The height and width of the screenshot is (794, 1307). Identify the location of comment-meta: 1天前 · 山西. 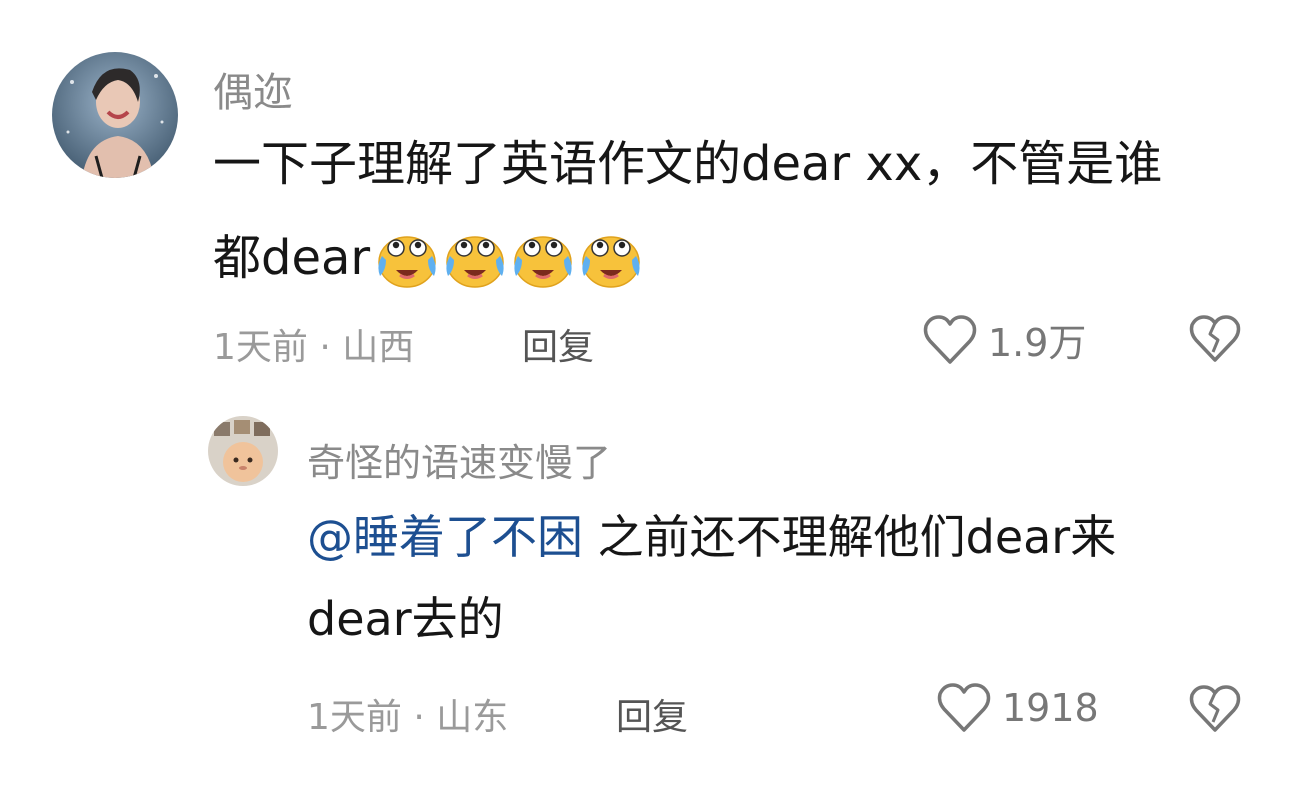
(314, 347).